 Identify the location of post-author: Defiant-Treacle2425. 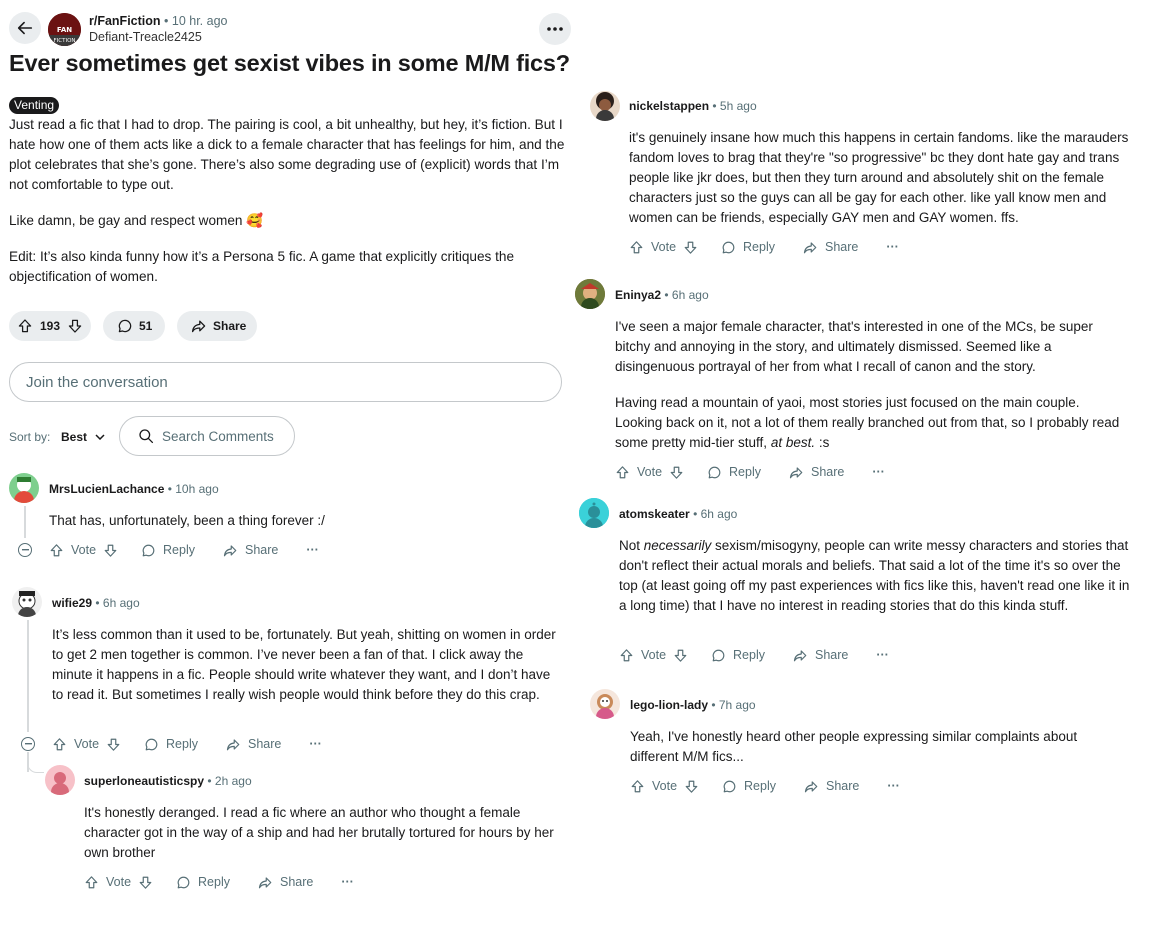
(145, 37).